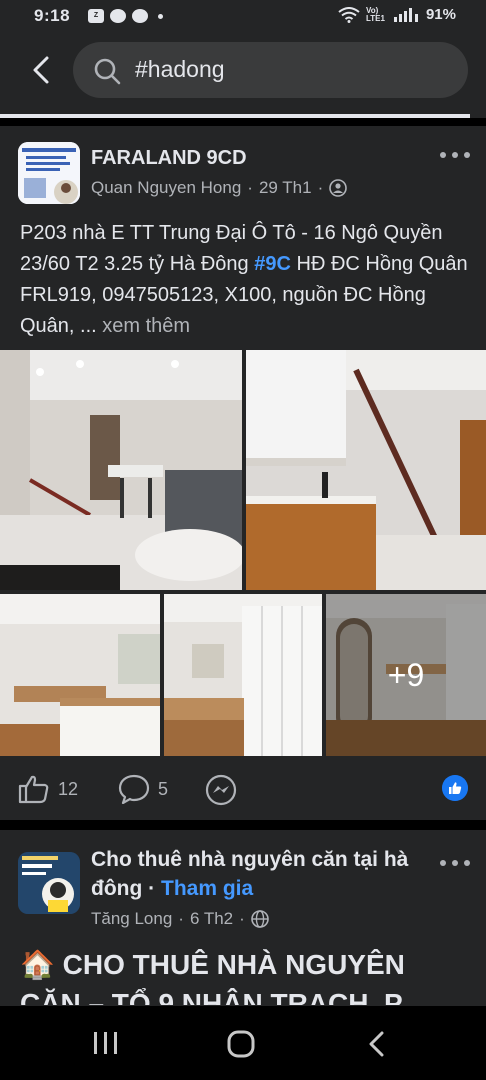 The image size is (486, 1080). I want to click on post-author: Tăng Long, so click(131, 919).